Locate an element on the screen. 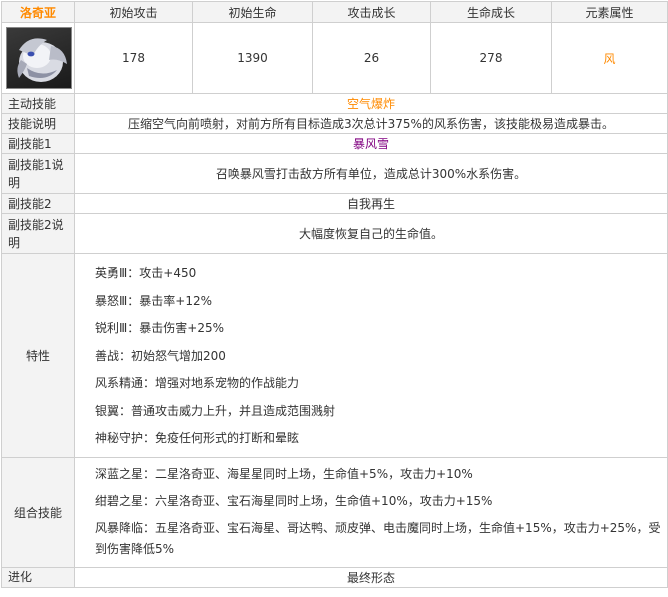 This screenshot has width=668, height=597. col-element: 元素属性 is located at coordinates (609, 12).